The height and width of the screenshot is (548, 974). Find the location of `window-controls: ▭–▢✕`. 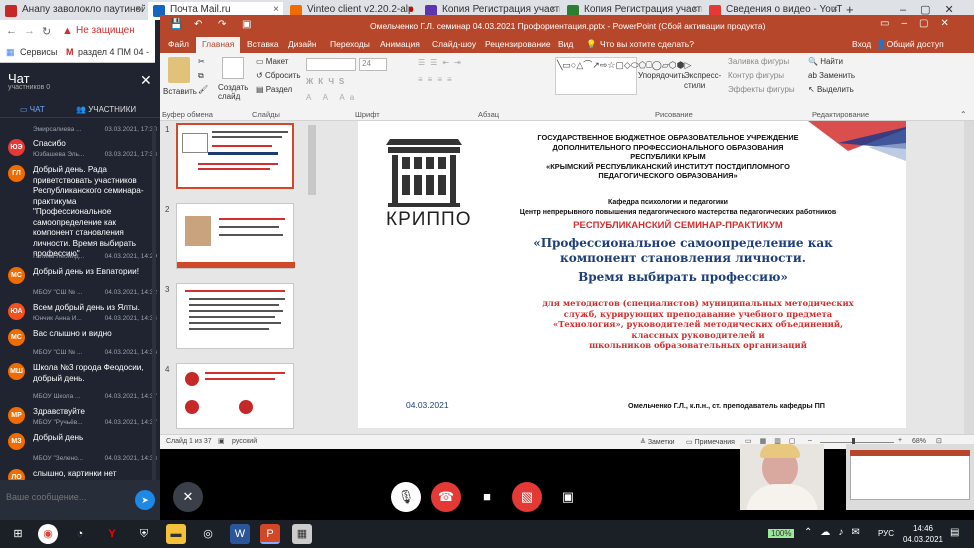

window-controls: ▭–▢✕ is located at coordinates (920, 23).